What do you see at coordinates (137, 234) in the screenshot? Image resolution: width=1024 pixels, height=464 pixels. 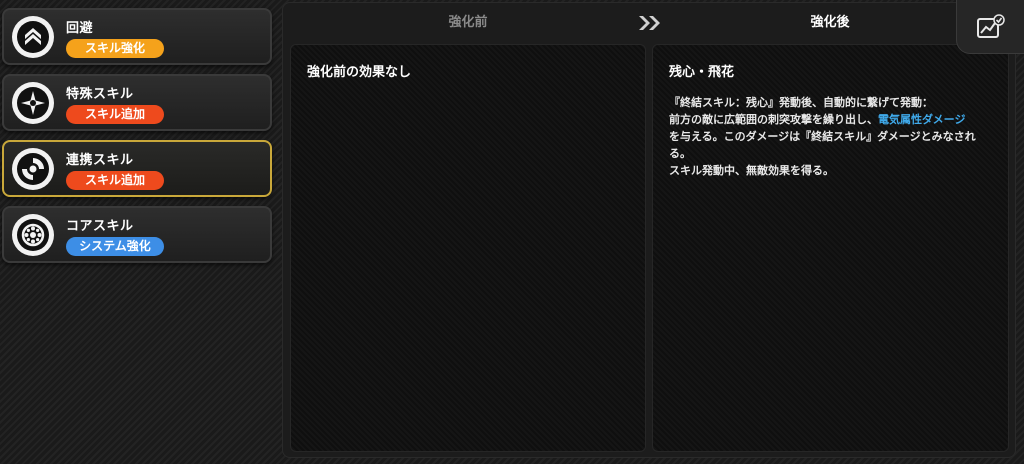 I see `skill-card-core: コアスキル システム強化` at bounding box center [137, 234].